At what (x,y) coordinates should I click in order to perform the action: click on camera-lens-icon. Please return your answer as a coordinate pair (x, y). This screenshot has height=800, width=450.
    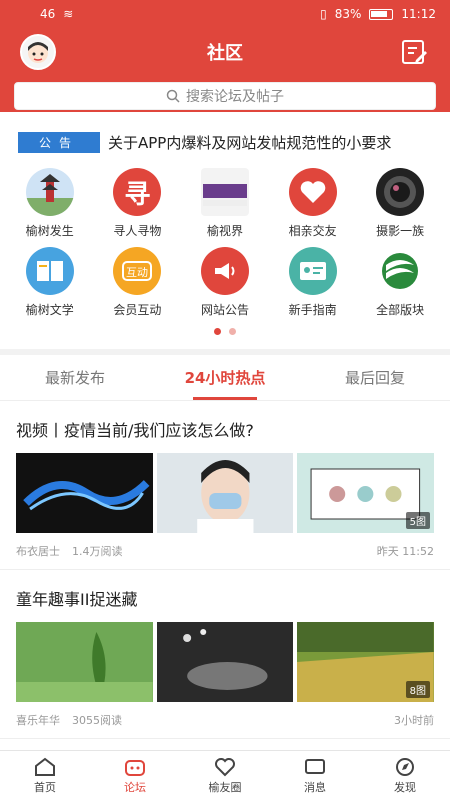
    Looking at the image, I should click on (400, 192).